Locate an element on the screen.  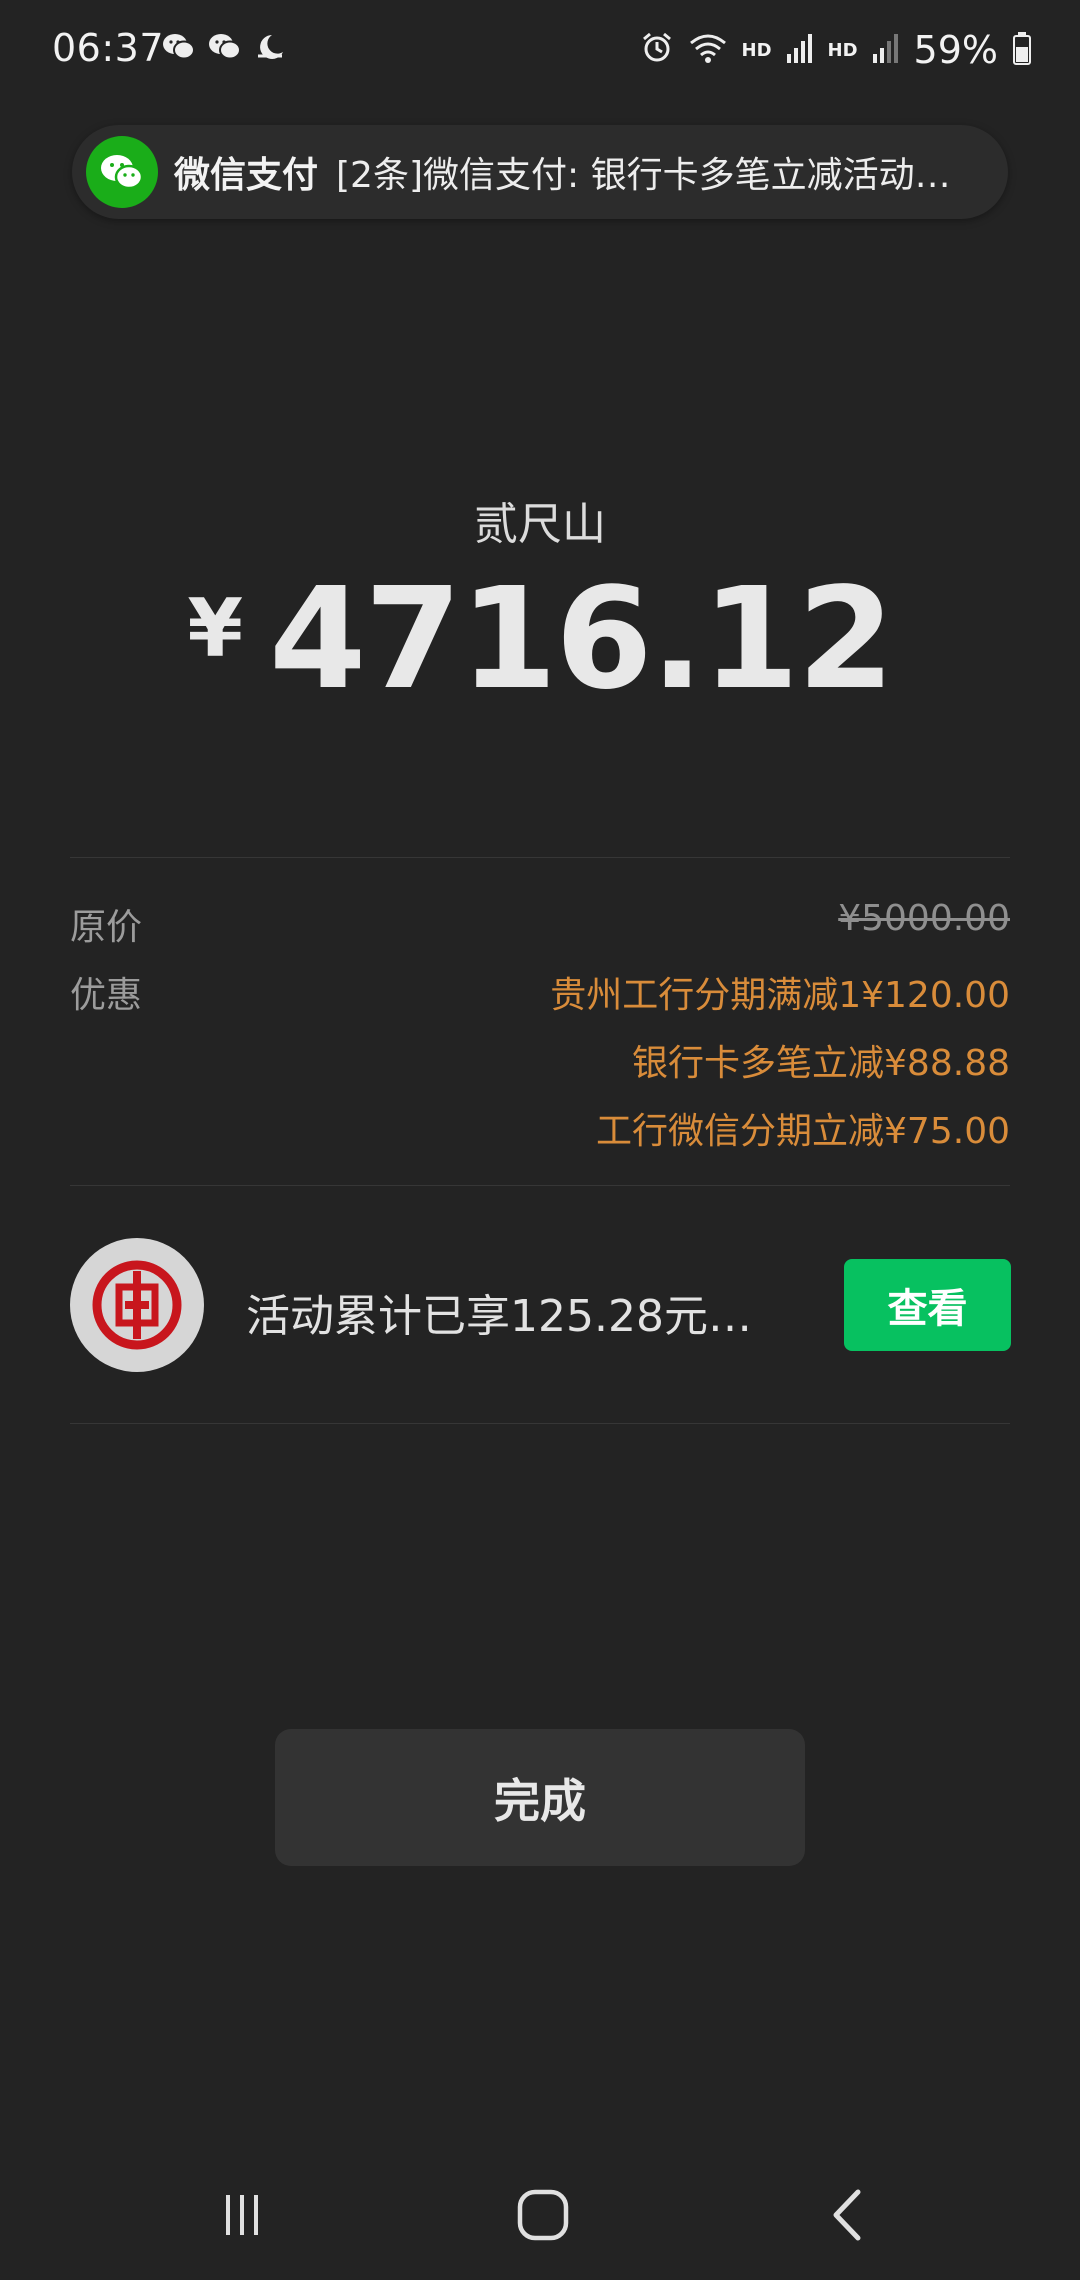
status-left-icons is located at coordinates (224, 49).